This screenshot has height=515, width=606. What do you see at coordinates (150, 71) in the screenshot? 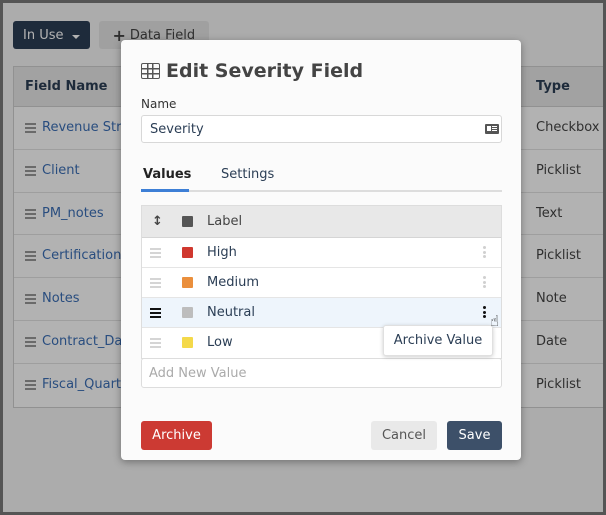
I see `table-grid-icon` at bounding box center [150, 71].